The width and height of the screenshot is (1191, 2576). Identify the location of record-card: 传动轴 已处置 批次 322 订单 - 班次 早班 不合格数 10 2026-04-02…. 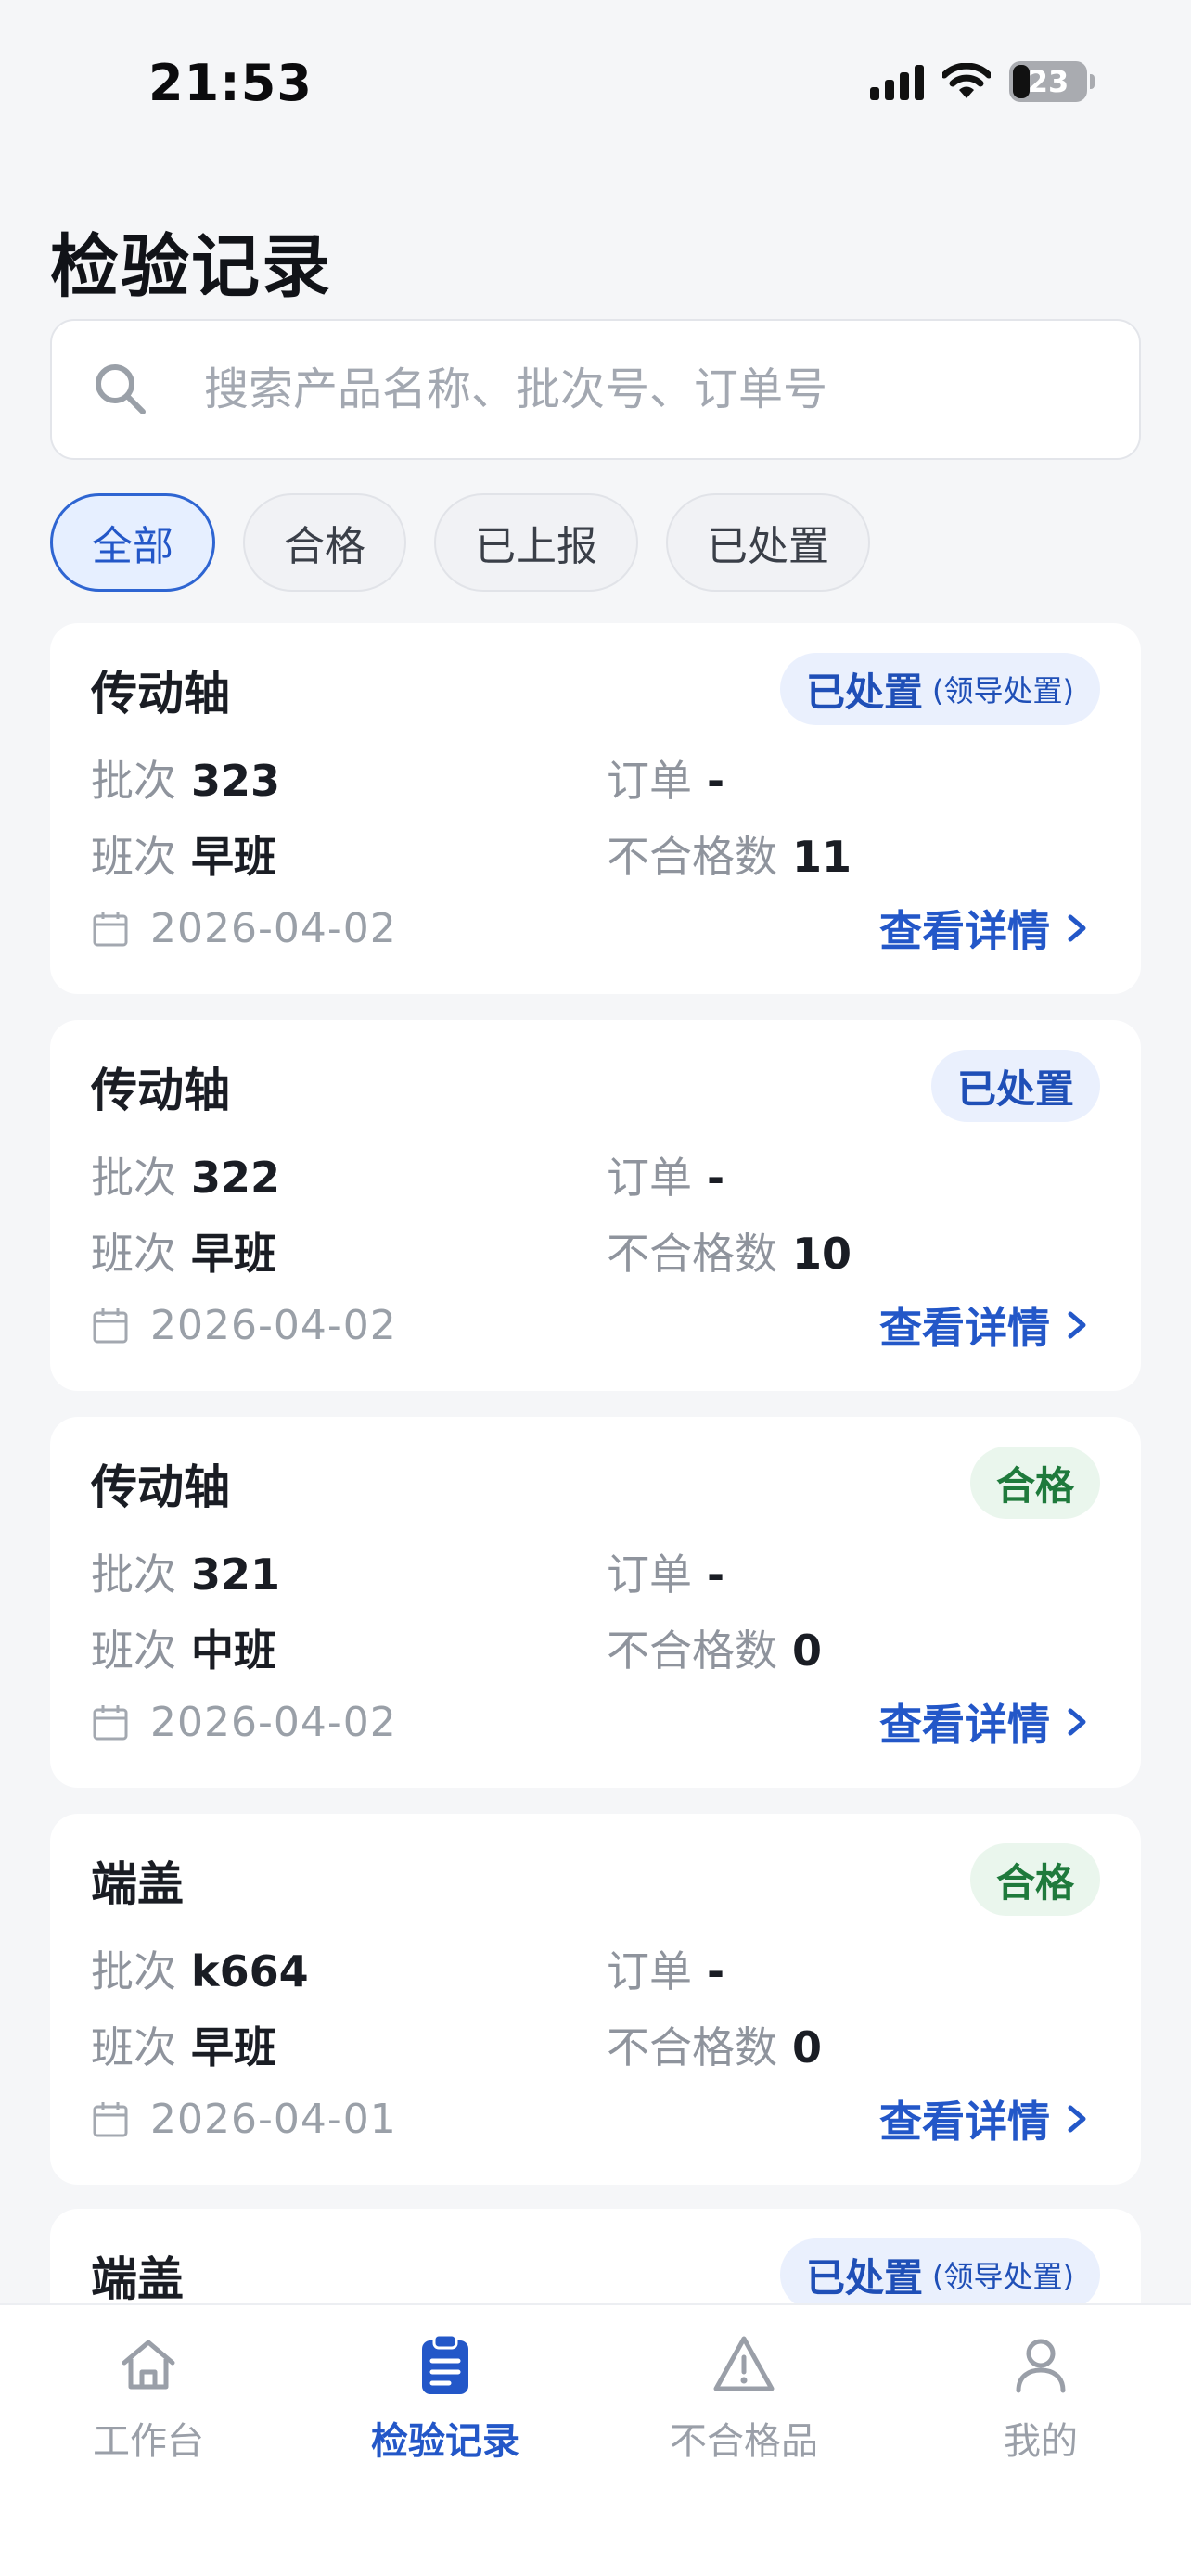
(595, 1205).